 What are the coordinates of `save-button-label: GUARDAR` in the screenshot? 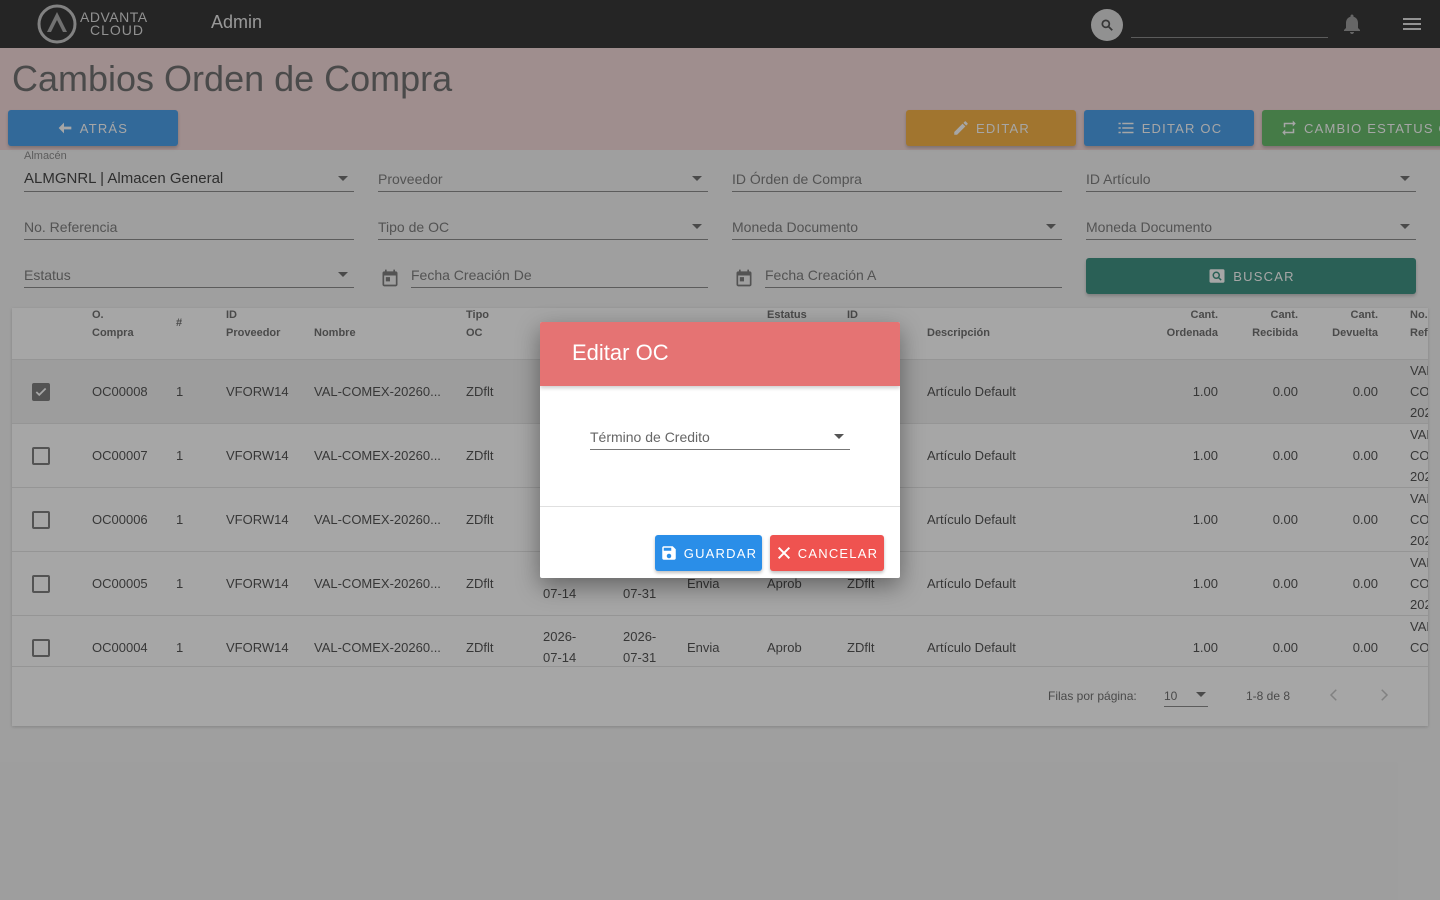 It's located at (720, 553).